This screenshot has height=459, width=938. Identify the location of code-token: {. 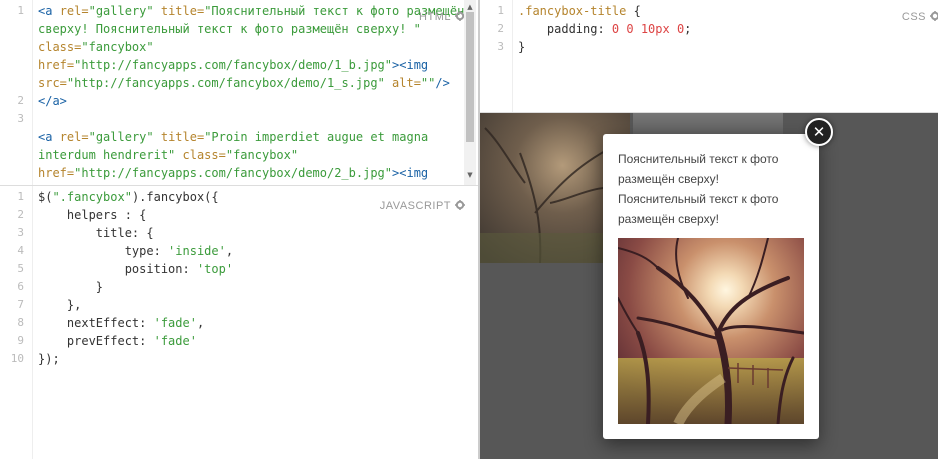
(633, 11).